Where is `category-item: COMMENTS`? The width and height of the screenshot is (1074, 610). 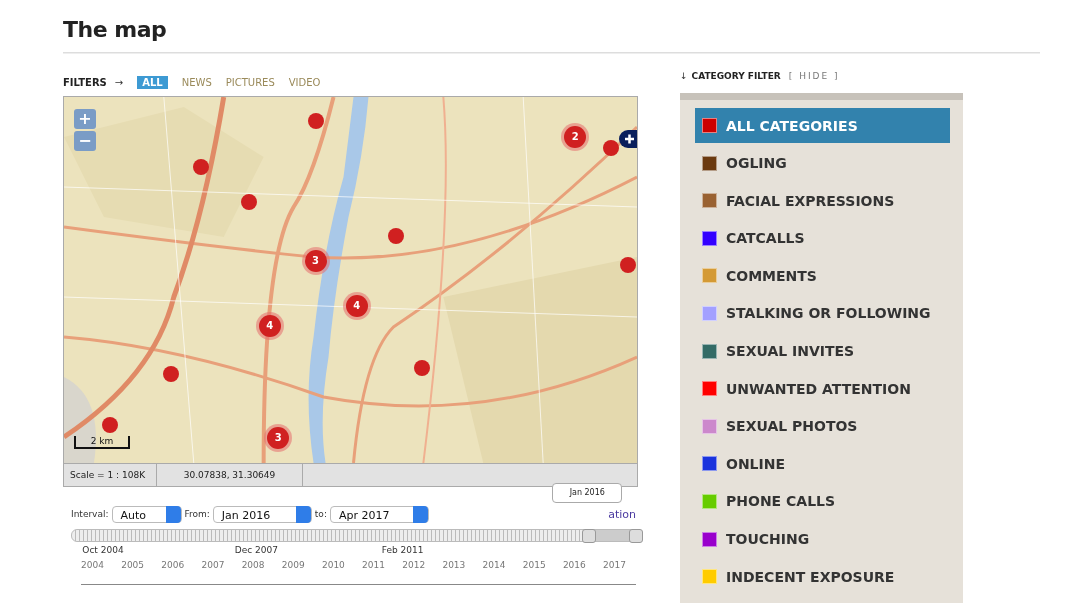 category-item: COMMENTS is located at coordinates (822, 276).